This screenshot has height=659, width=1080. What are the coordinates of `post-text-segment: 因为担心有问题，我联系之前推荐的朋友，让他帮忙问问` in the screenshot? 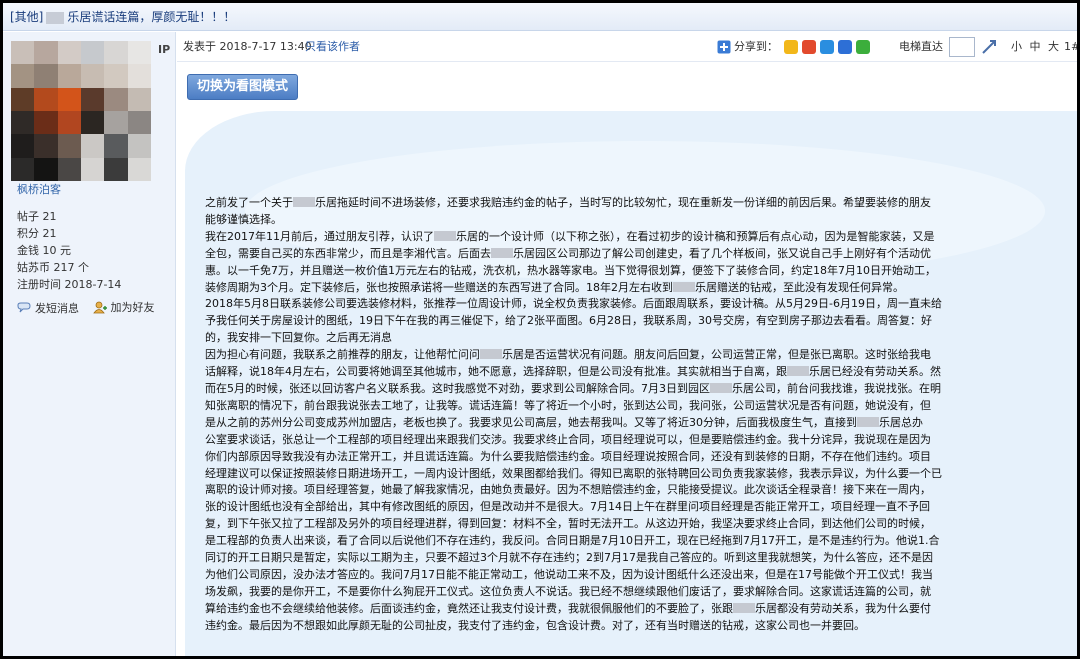 It's located at (342, 355).